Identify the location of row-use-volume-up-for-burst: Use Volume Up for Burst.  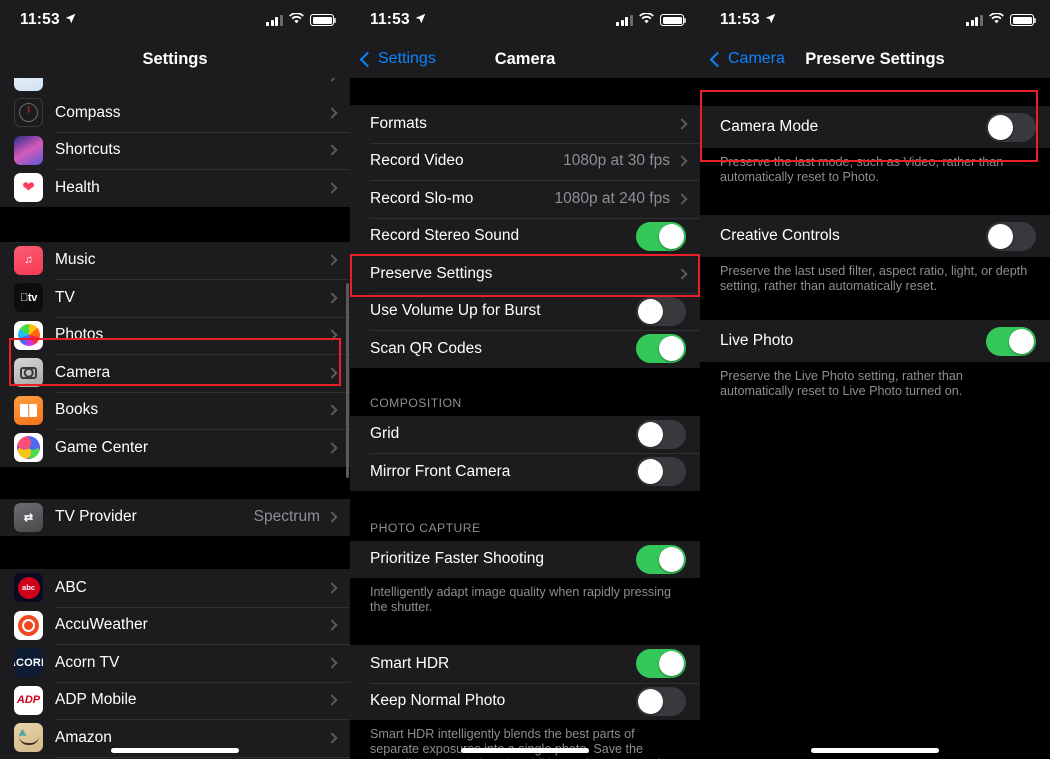
(525, 311).